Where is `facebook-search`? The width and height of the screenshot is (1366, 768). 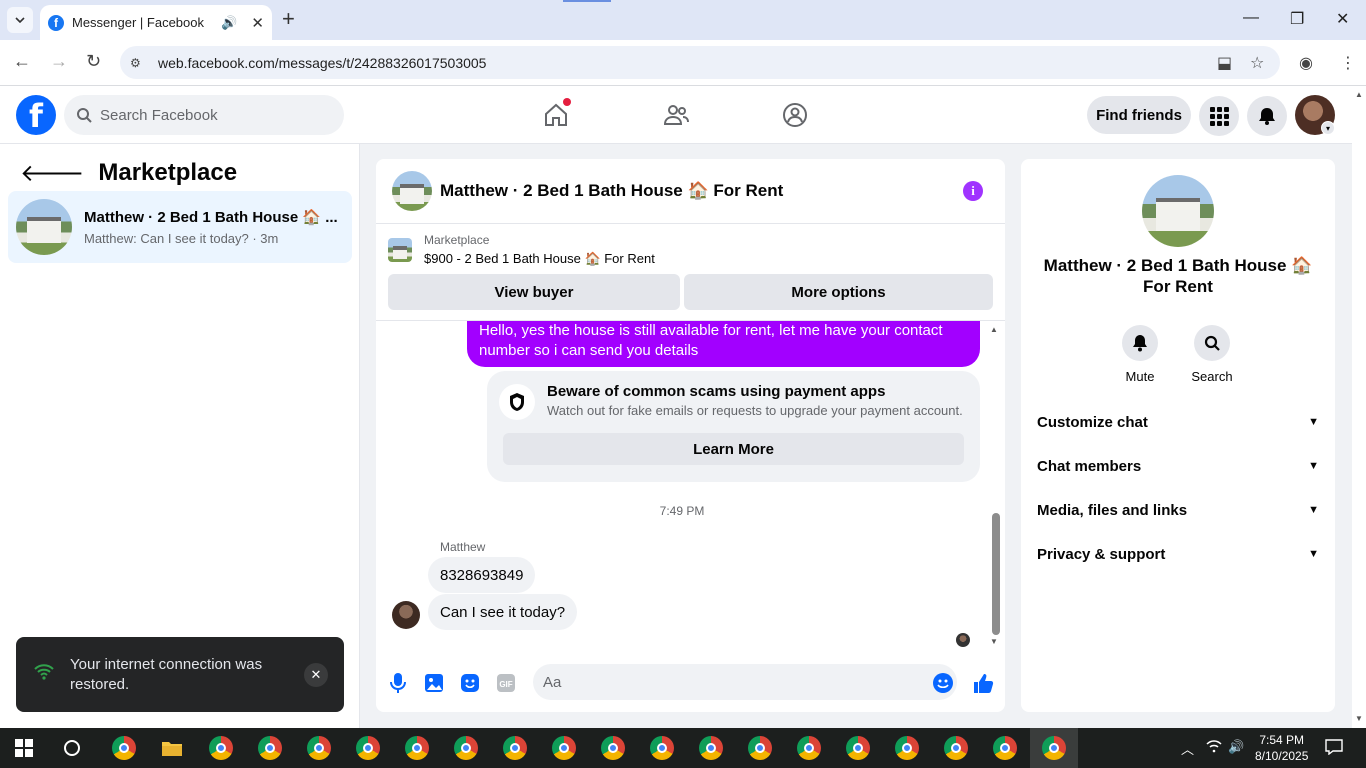 facebook-search is located at coordinates (204, 115).